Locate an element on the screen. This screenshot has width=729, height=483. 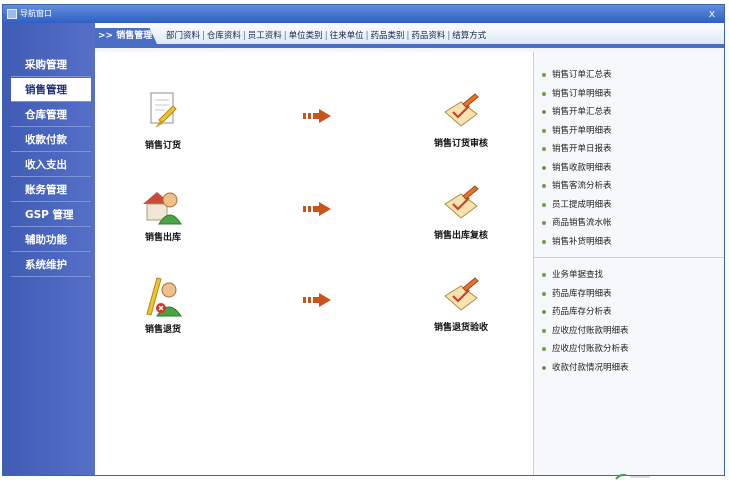
report-link: 销售补货明细表 is located at coordinates (629, 242).